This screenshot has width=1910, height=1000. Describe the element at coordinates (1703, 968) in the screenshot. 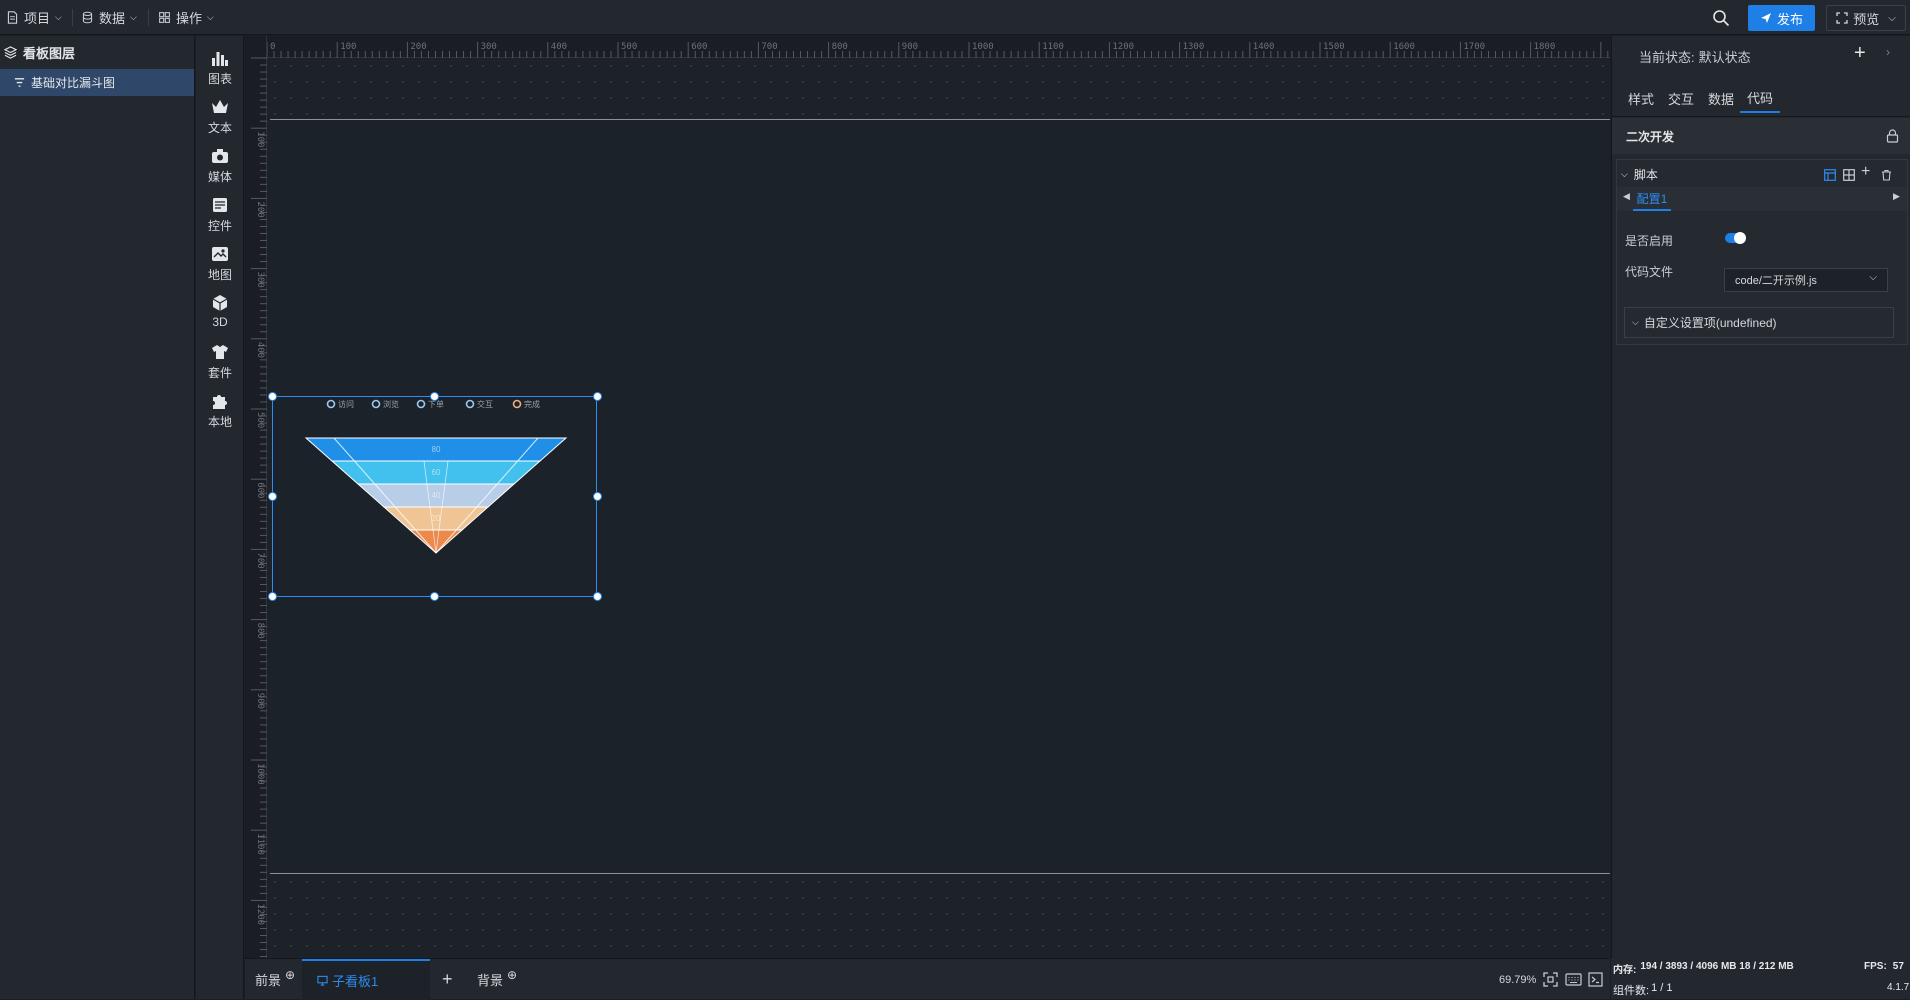

I see `memory-status: 内存: 194 / 3893 / 4096 MB 18 / 212 MB` at that location.